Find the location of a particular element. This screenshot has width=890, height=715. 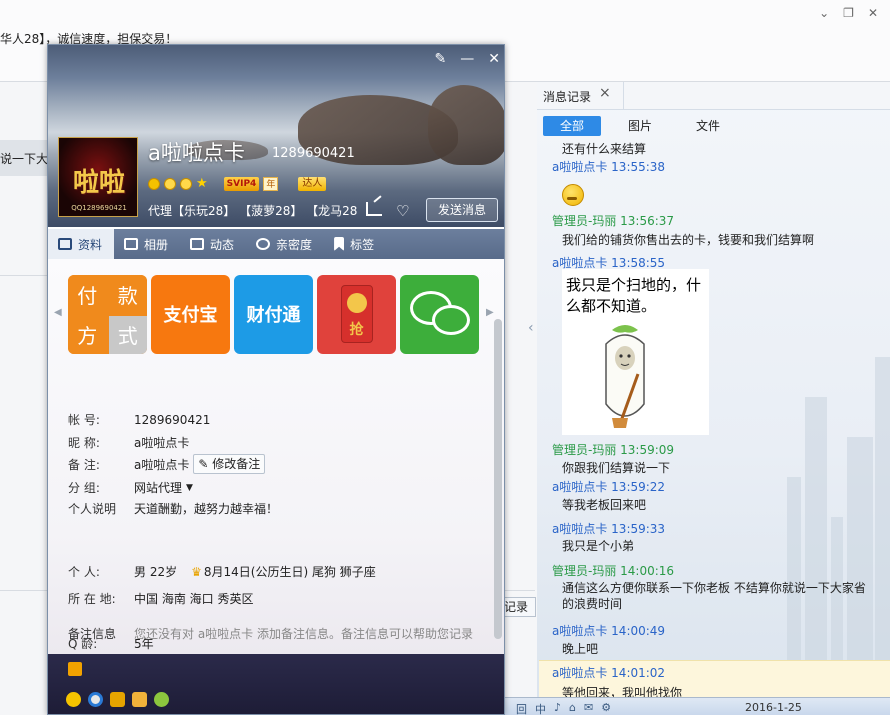

field-personal: 个 人: 男 22岁 ♛ 8月14日(公历生日) 尾狗 狮子座 is located at coordinates (222, 571).